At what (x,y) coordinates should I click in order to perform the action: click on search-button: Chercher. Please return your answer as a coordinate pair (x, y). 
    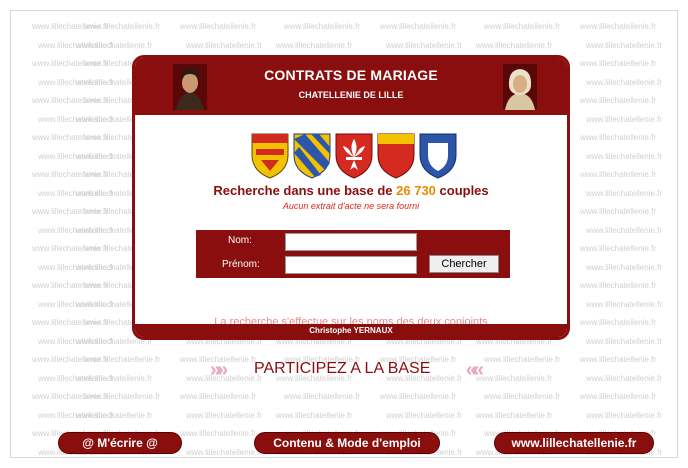
    Looking at the image, I should click on (464, 264).